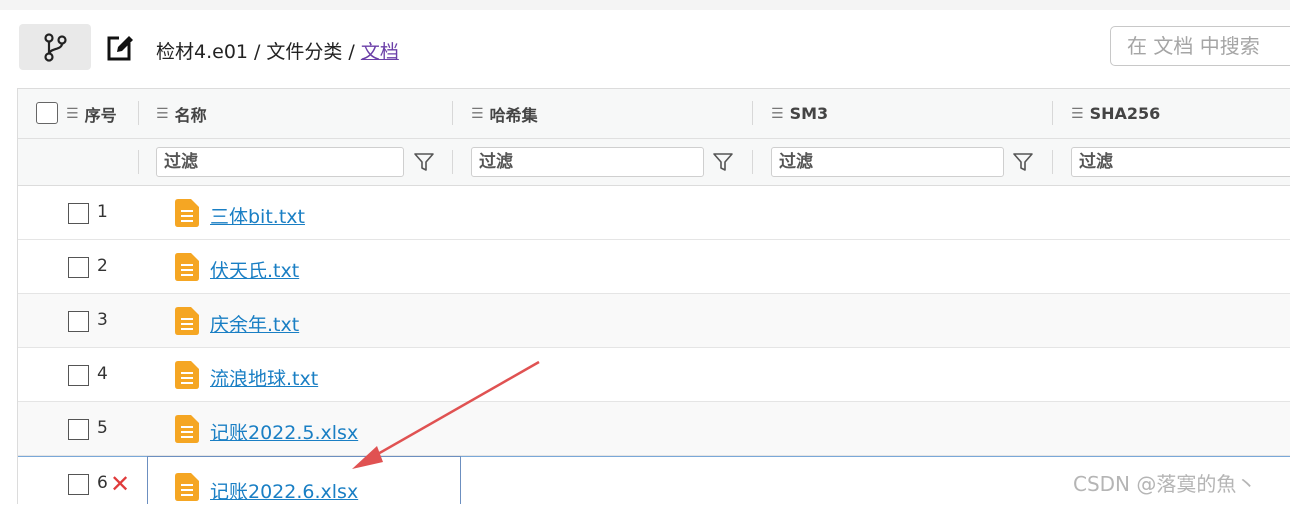 The width and height of the screenshot is (1290, 505). Describe the element at coordinates (254, 269) in the screenshot. I see `file-name-link: 伏天氏.txt` at that location.